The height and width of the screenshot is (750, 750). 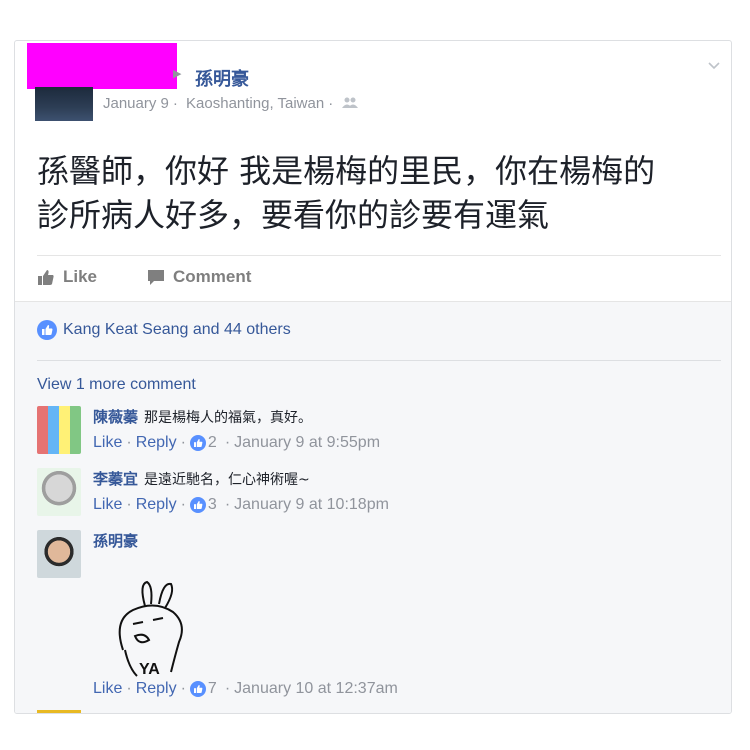 What do you see at coordinates (177, 74) in the screenshot?
I see `share-arrow-icon: ▶` at bounding box center [177, 74].